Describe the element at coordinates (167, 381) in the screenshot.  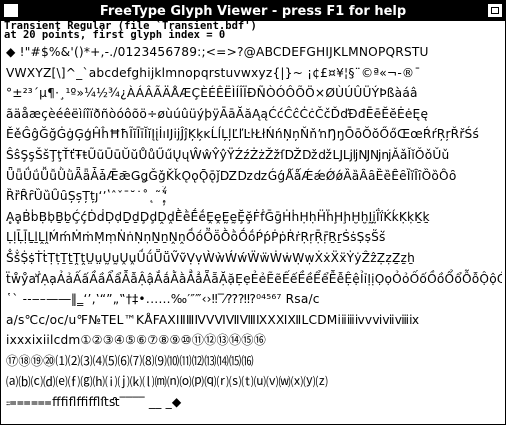
I see `glyph-row-17: ⒜⒝⒞⒟⒠⒡⒢⒣⒤⒥⒦⒧⒨⒩⒪⒫⒬⒭⒮⒯⒰⒱⒲⒳⒴⒵` at that location.